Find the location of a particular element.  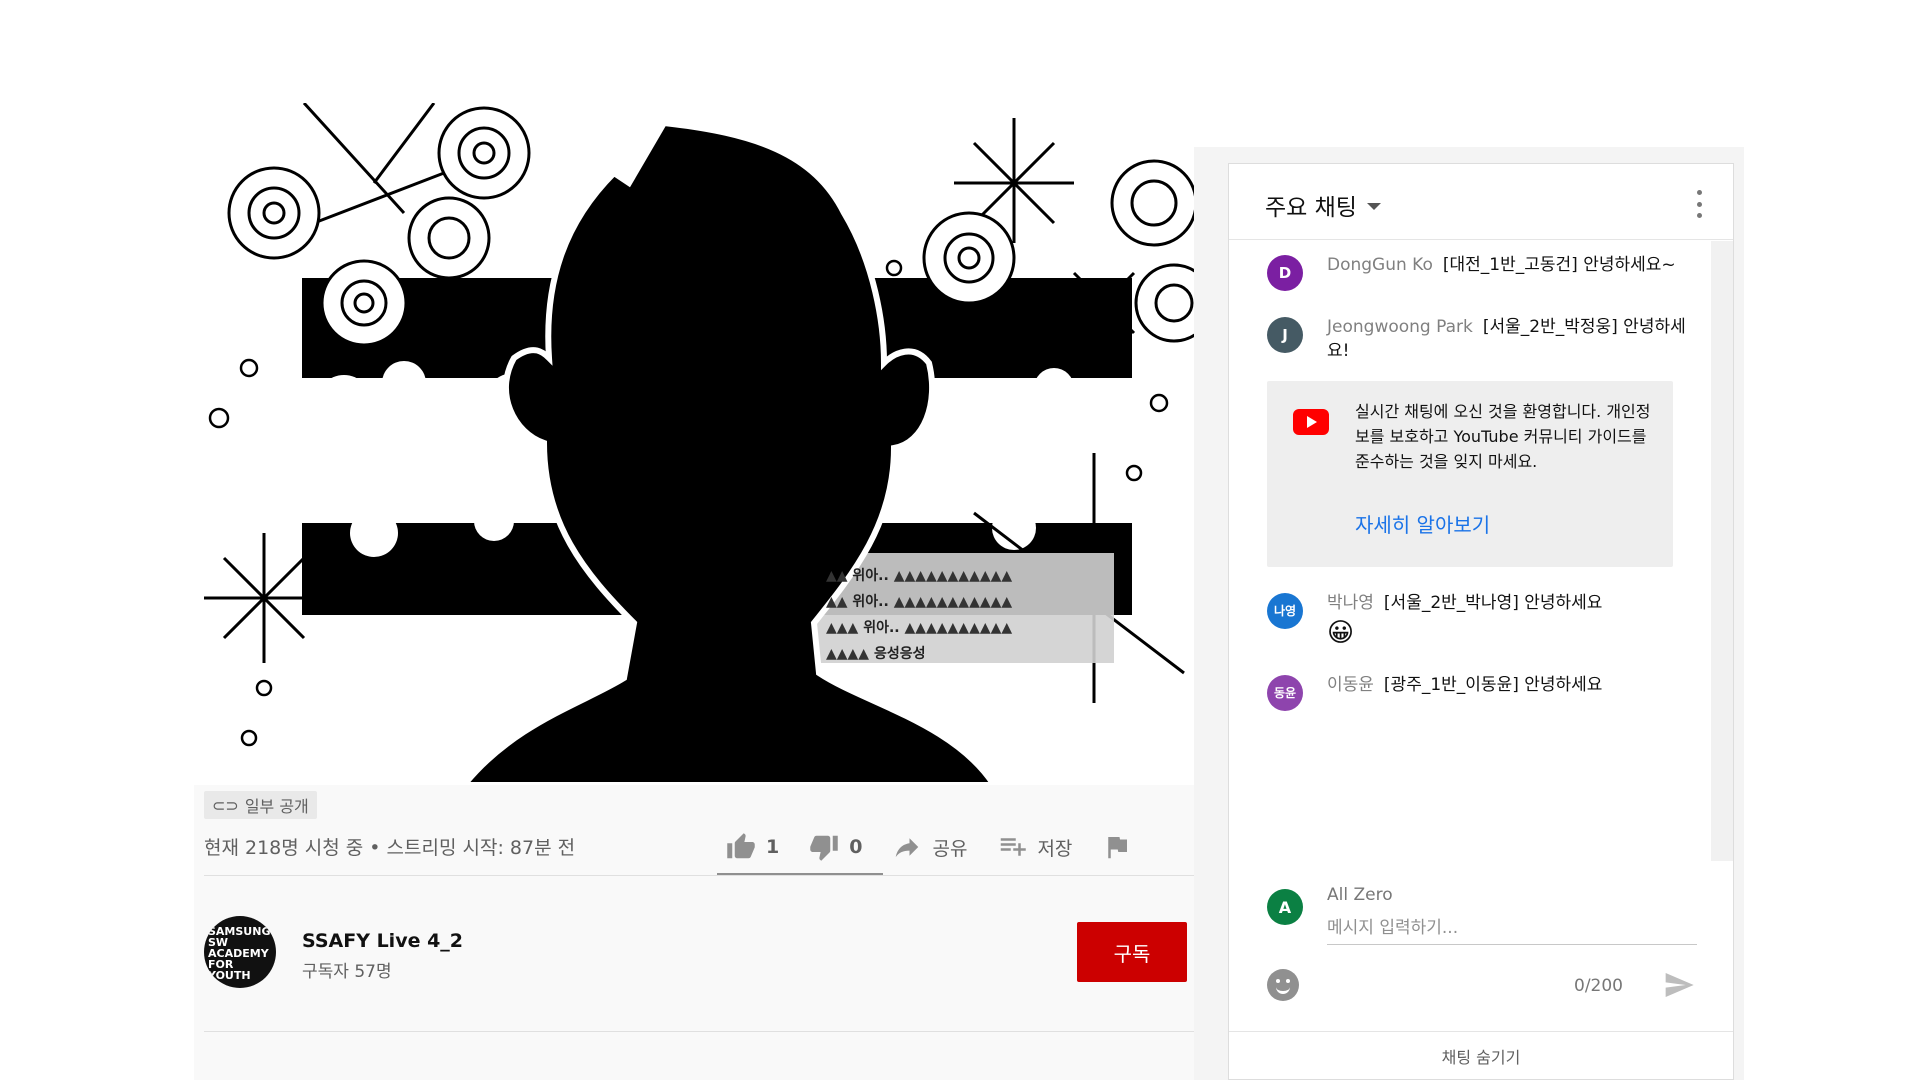

send-button is located at coordinates (1679, 985).